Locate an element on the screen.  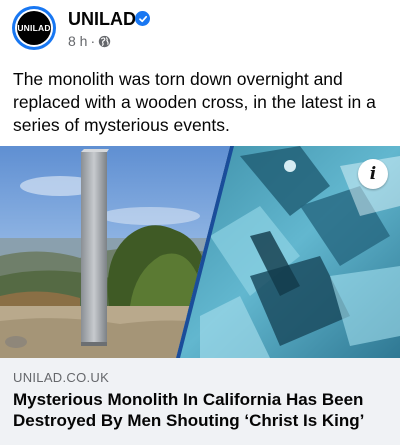
globe-icon is located at coordinates (104, 41).